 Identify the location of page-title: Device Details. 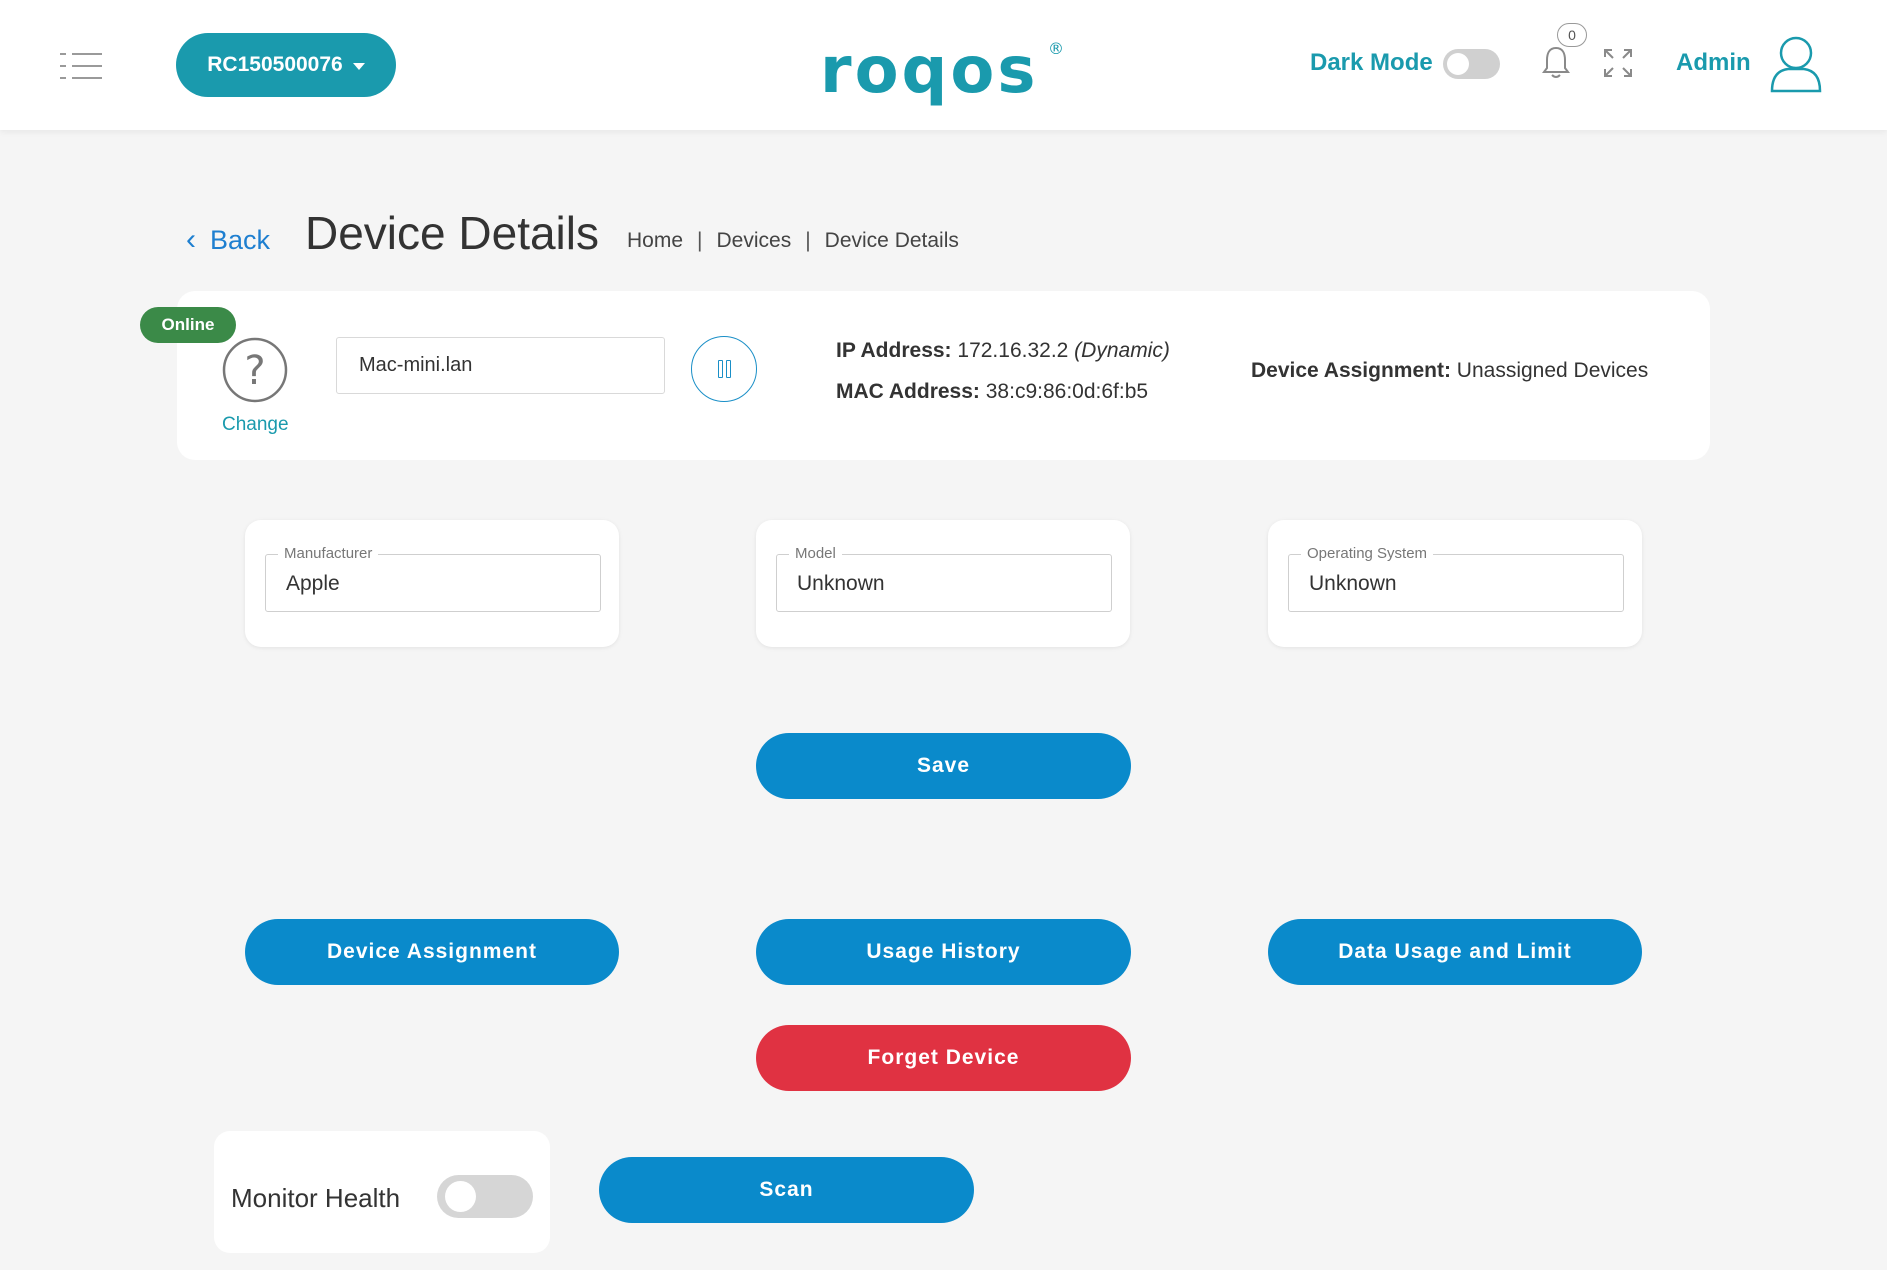
(452, 233).